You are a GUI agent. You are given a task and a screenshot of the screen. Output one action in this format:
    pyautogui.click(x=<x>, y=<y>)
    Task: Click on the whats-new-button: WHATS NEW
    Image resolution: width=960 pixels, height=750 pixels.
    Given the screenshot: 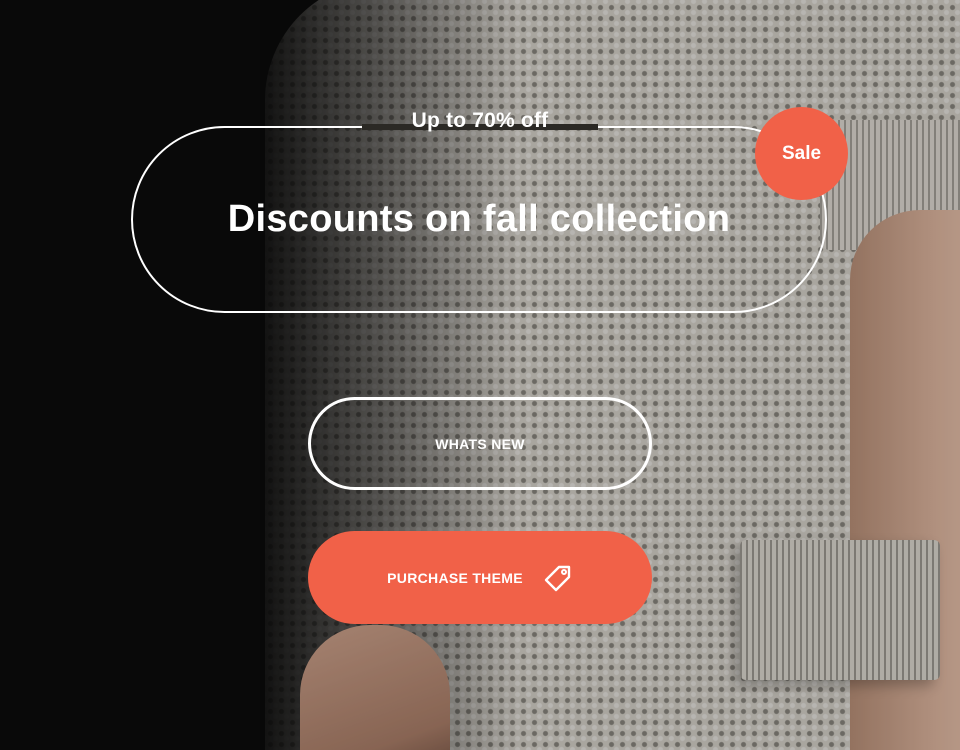 What is the action you would take?
    pyautogui.click(x=480, y=443)
    